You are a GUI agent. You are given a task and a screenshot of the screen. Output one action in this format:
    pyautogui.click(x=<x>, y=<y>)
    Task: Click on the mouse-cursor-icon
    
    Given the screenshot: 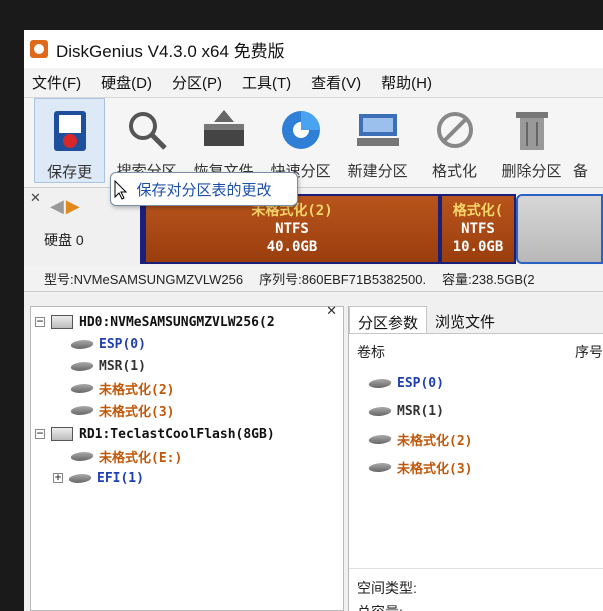 What is the action you would take?
    pyautogui.click(x=121, y=190)
    